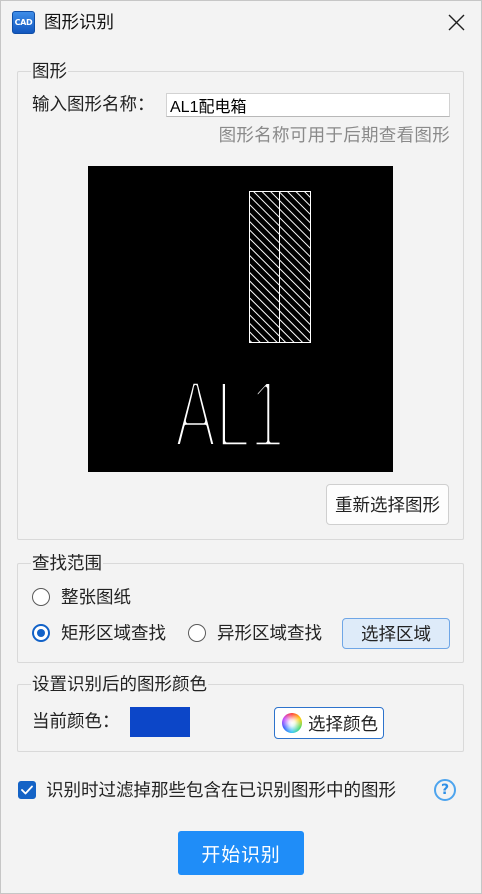 This screenshot has width=482, height=894. I want to click on radio-irregular-area: 异形区域查找, so click(255, 633).